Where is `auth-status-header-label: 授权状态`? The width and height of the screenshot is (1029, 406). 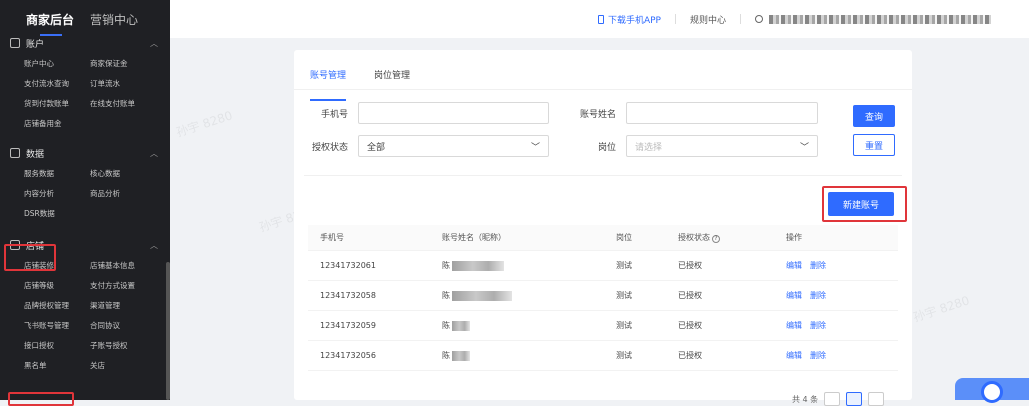
auth-status-header-label: 授权状态 is located at coordinates (694, 237).